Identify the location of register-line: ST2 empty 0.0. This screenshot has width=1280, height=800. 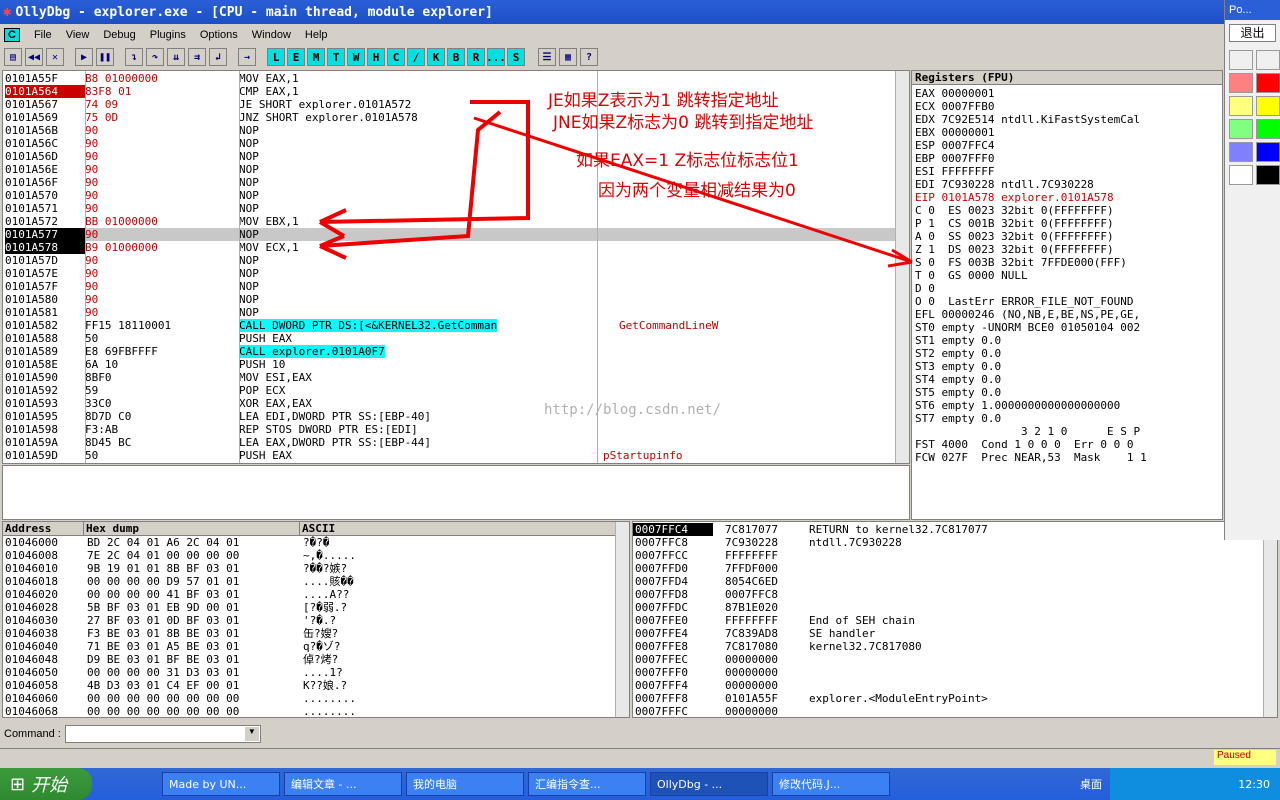
(1068, 353).